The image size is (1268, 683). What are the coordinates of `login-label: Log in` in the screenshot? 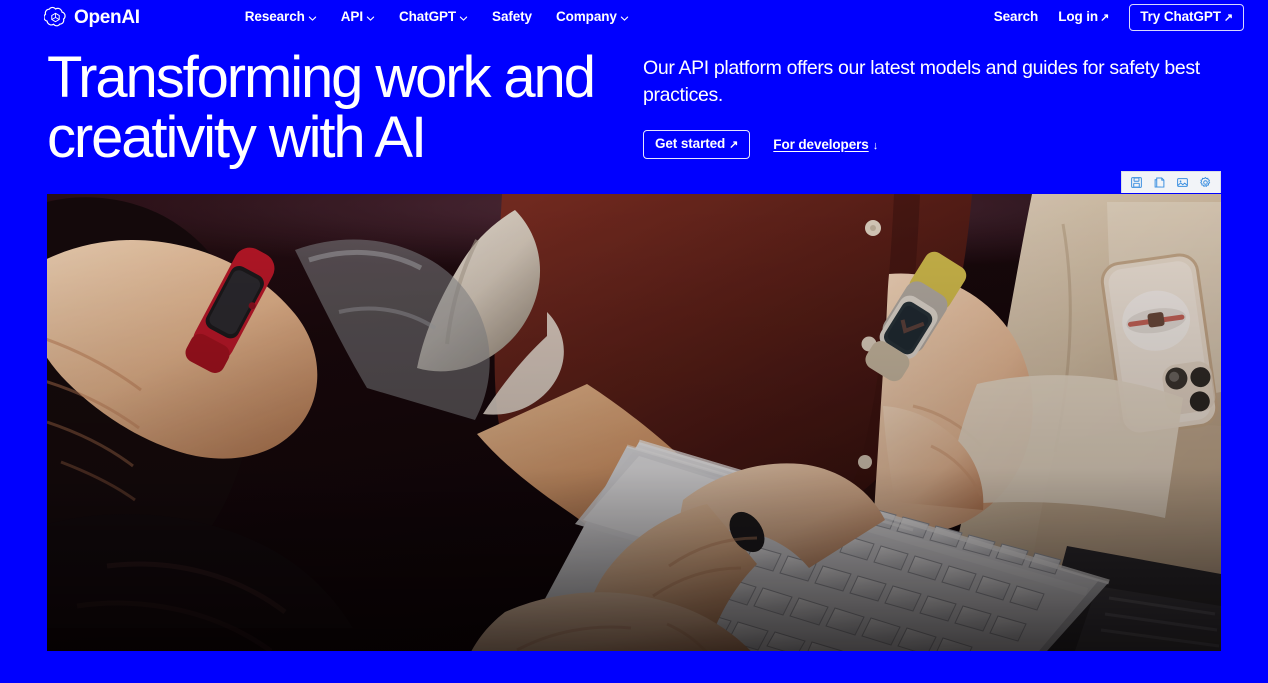 It's located at (1078, 16).